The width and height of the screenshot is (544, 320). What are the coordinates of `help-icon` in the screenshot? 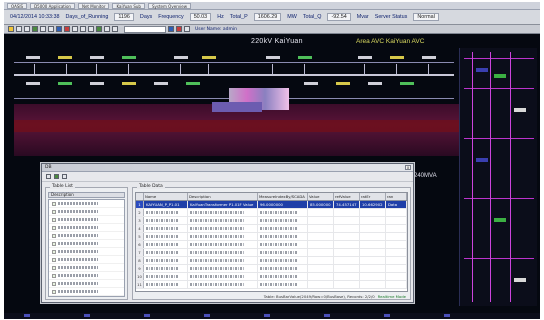 It's located at (187, 29).